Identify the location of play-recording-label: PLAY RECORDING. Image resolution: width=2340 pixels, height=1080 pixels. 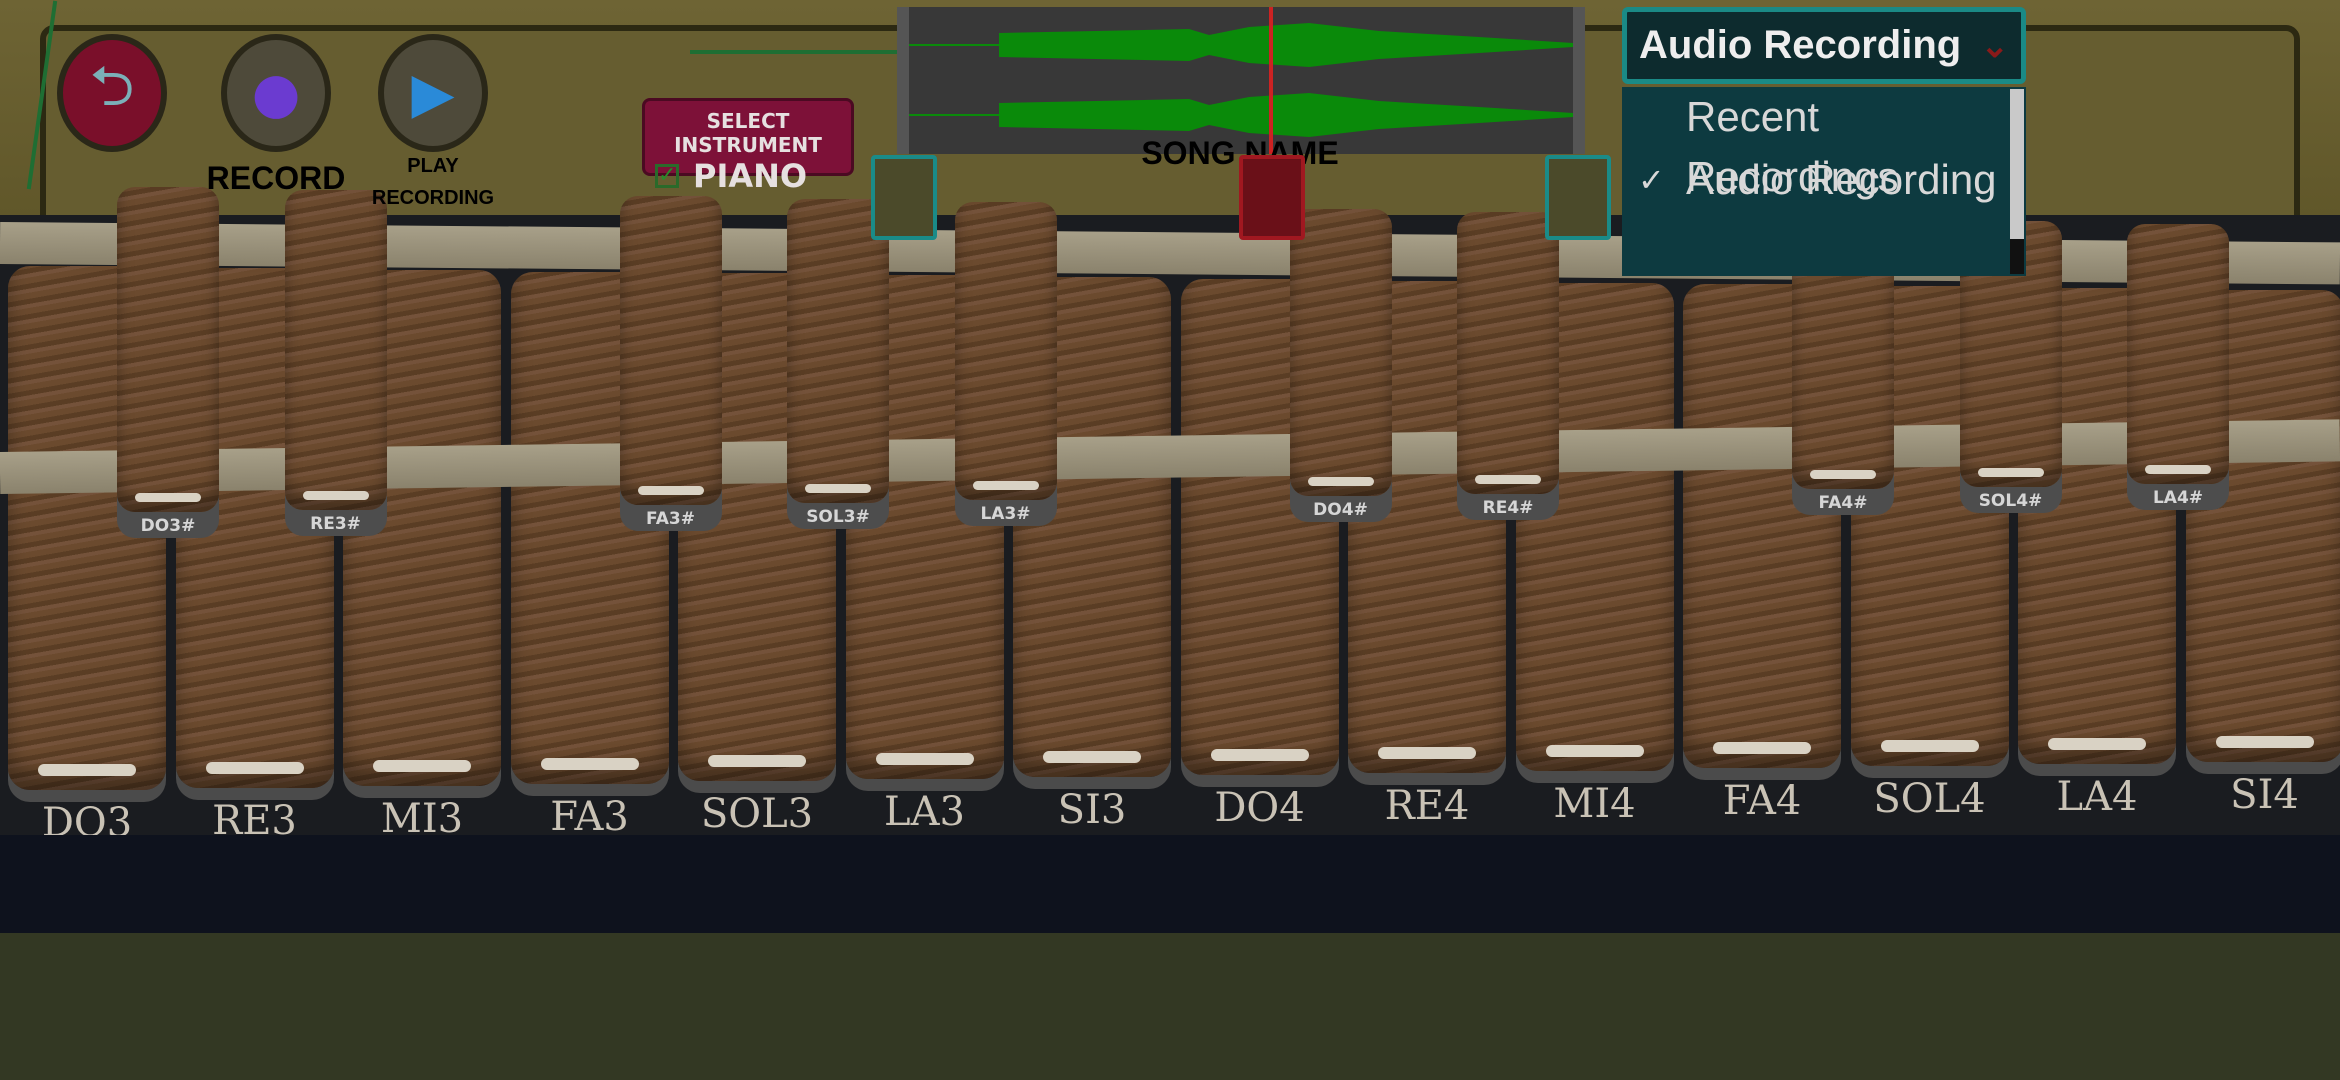
(433, 182).